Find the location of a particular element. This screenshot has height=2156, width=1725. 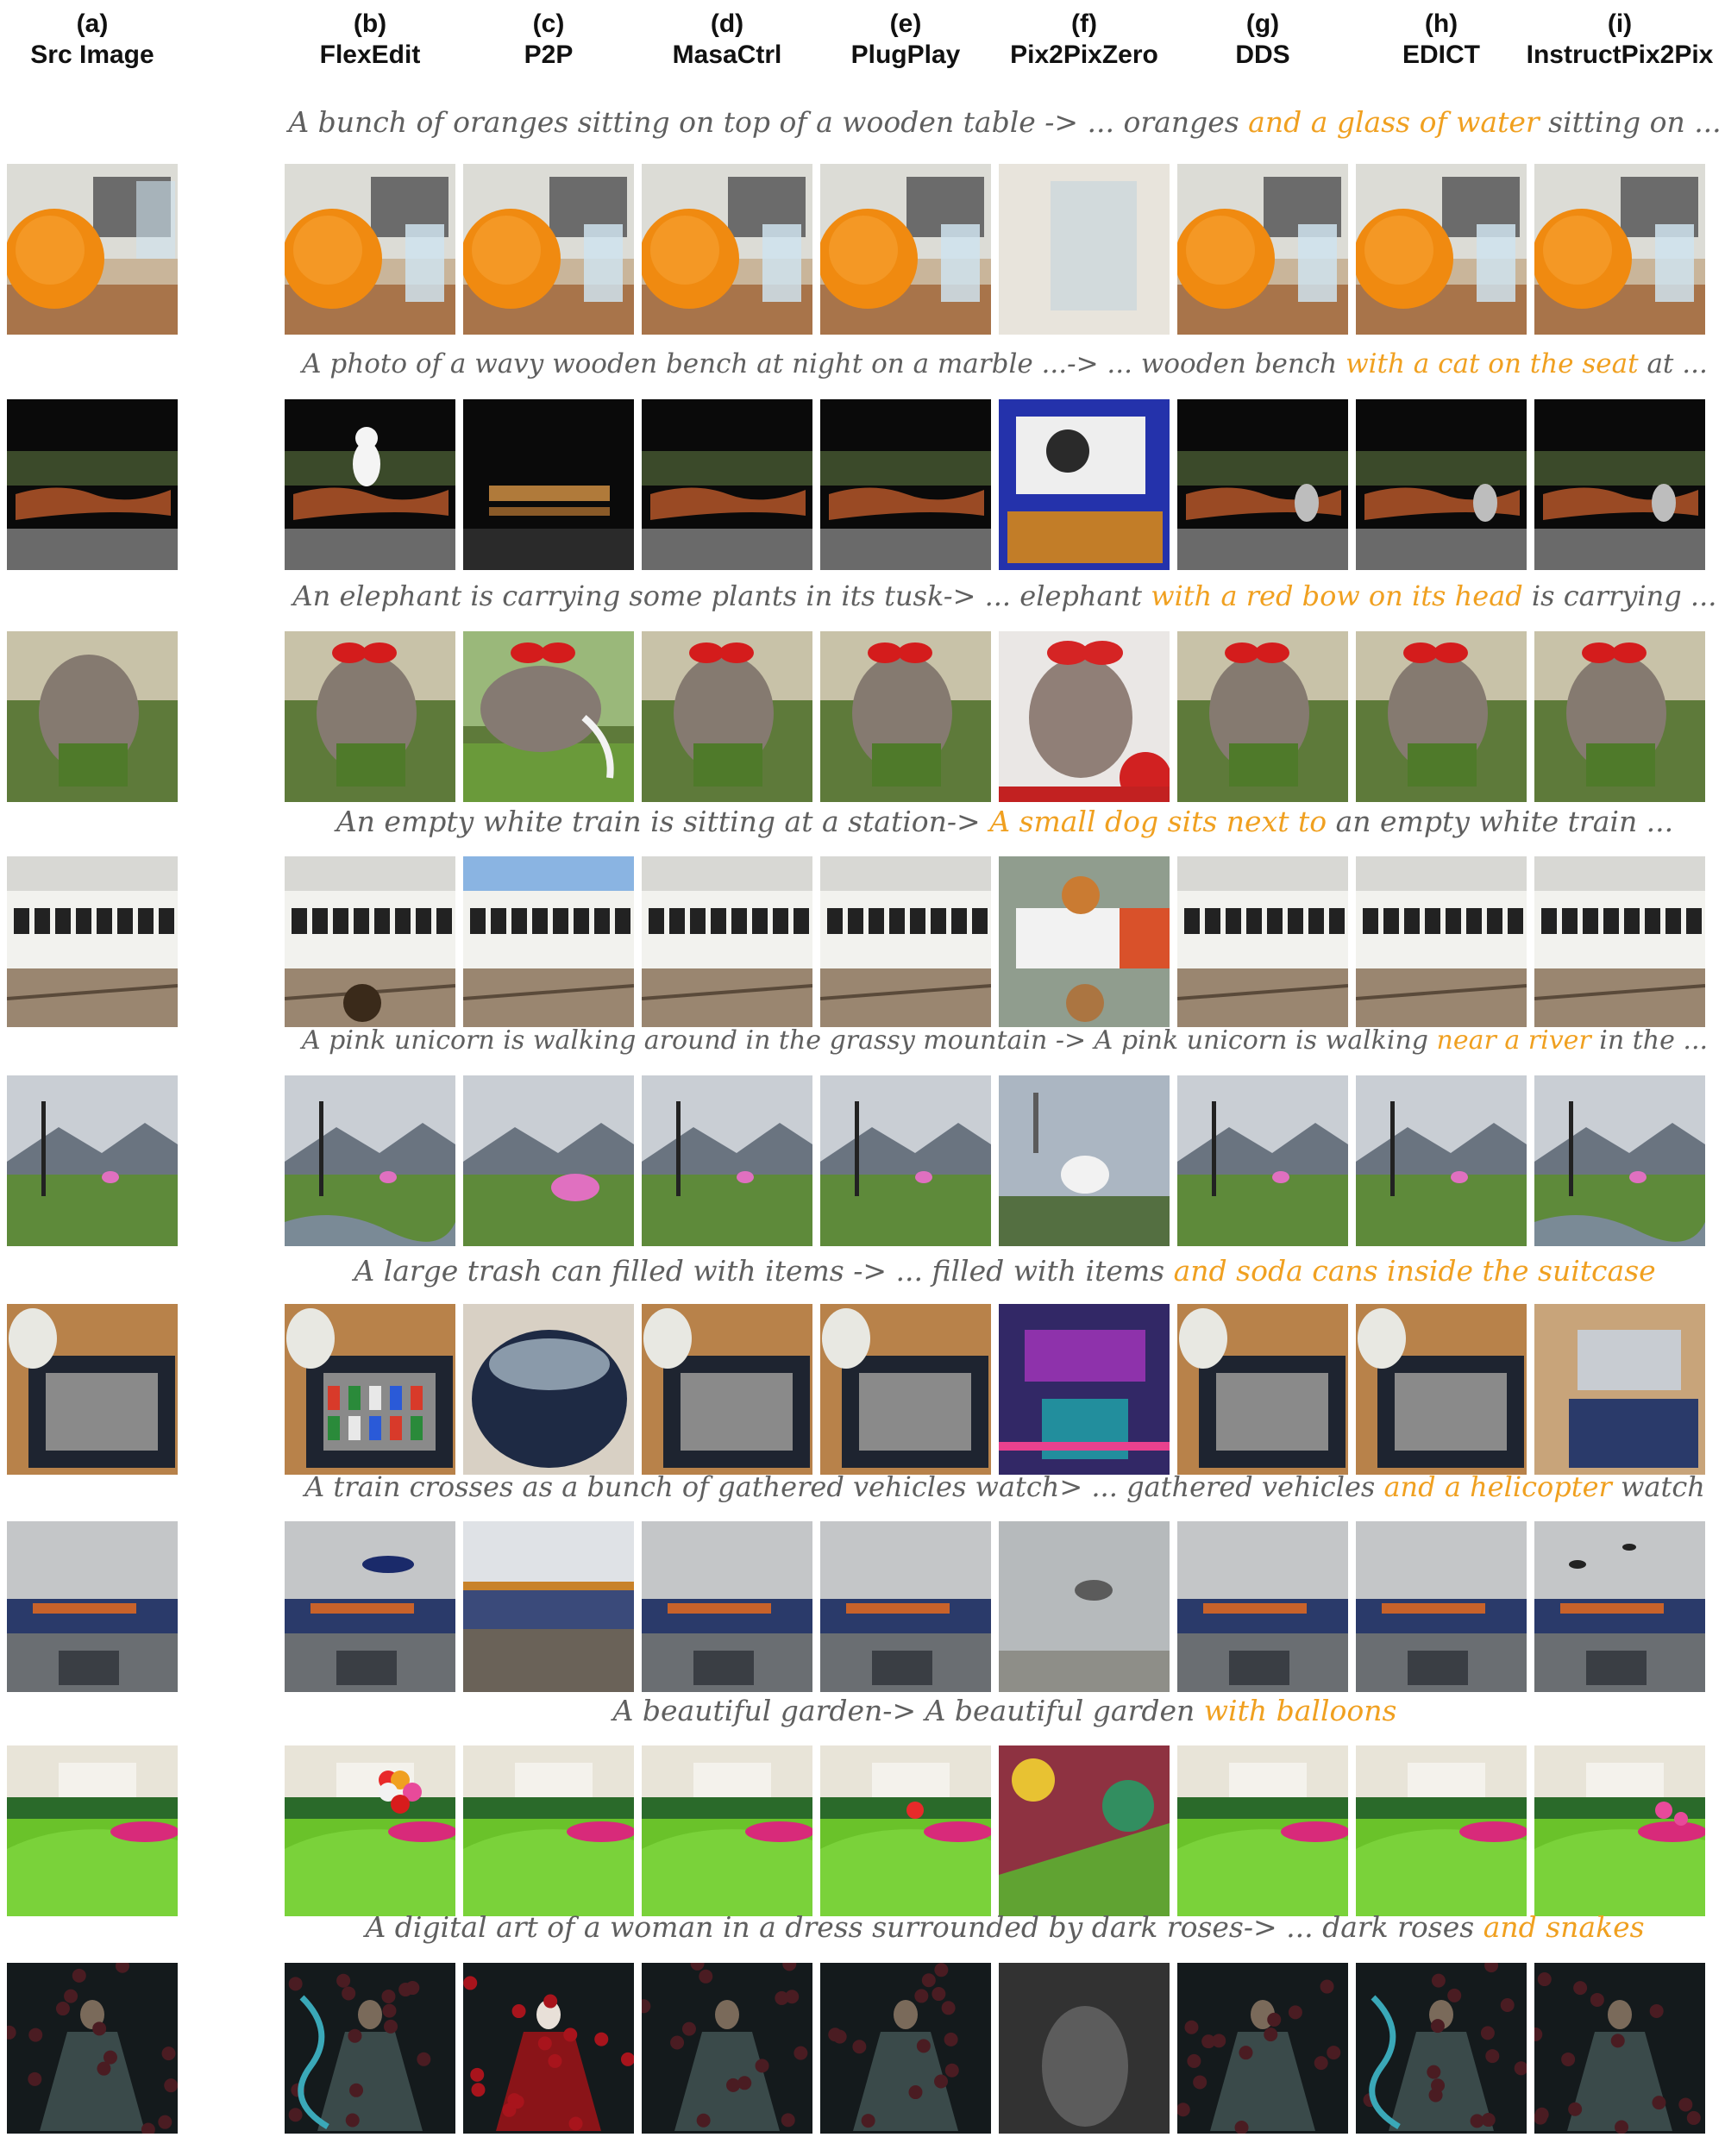

column-name: InstructPix2Pix is located at coordinates (1620, 55).